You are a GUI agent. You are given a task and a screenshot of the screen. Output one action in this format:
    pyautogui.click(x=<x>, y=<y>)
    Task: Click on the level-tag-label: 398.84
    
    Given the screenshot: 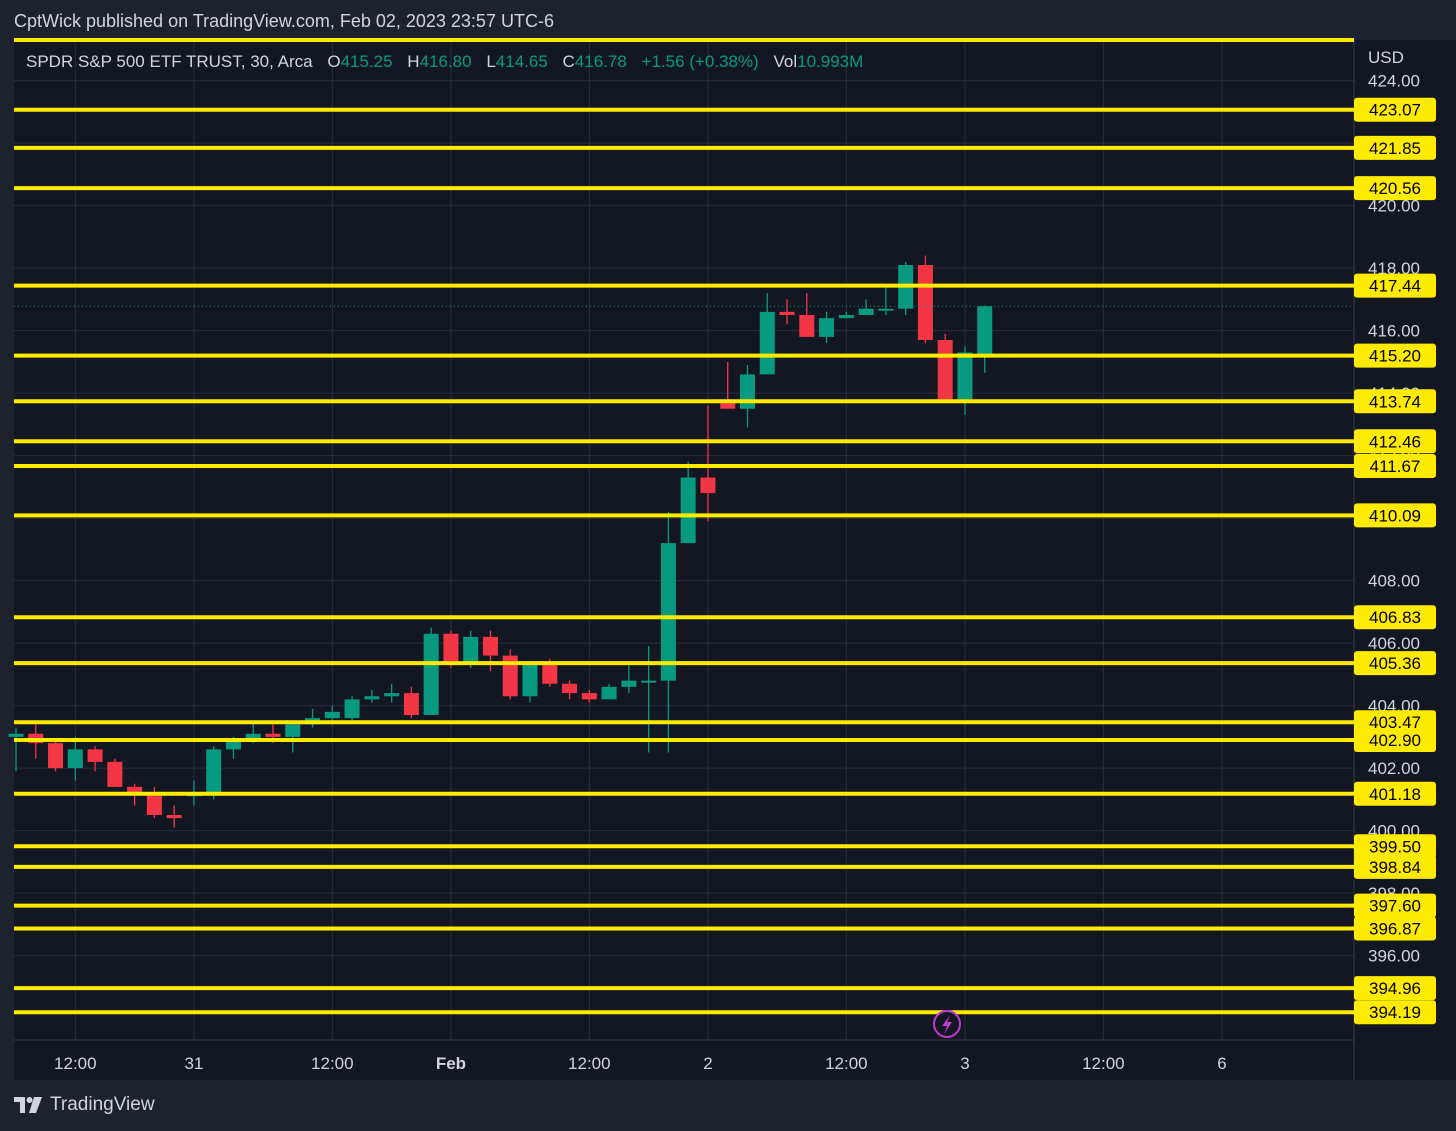 What is the action you would take?
    pyautogui.click(x=1395, y=867)
    